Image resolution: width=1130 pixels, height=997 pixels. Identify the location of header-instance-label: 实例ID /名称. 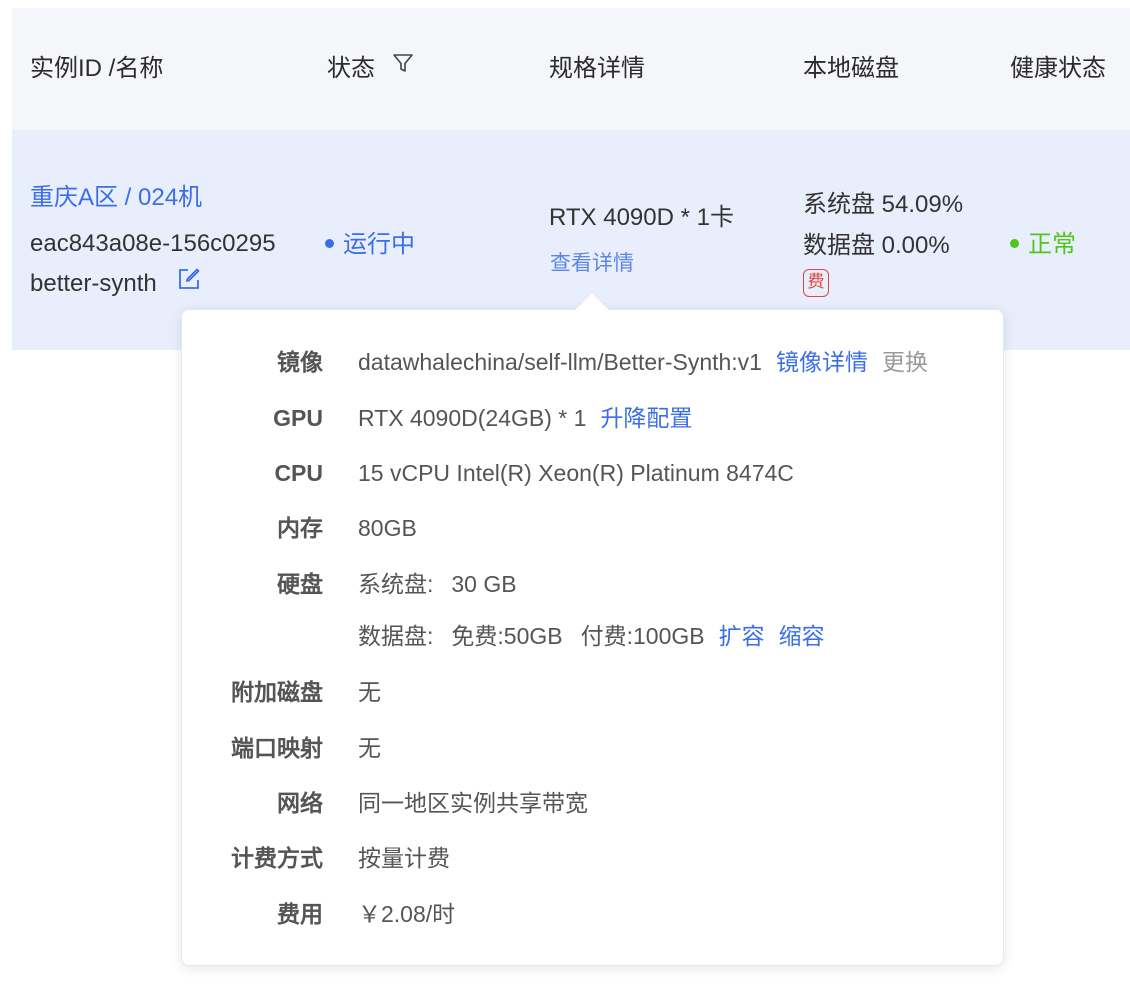
(97, 68).